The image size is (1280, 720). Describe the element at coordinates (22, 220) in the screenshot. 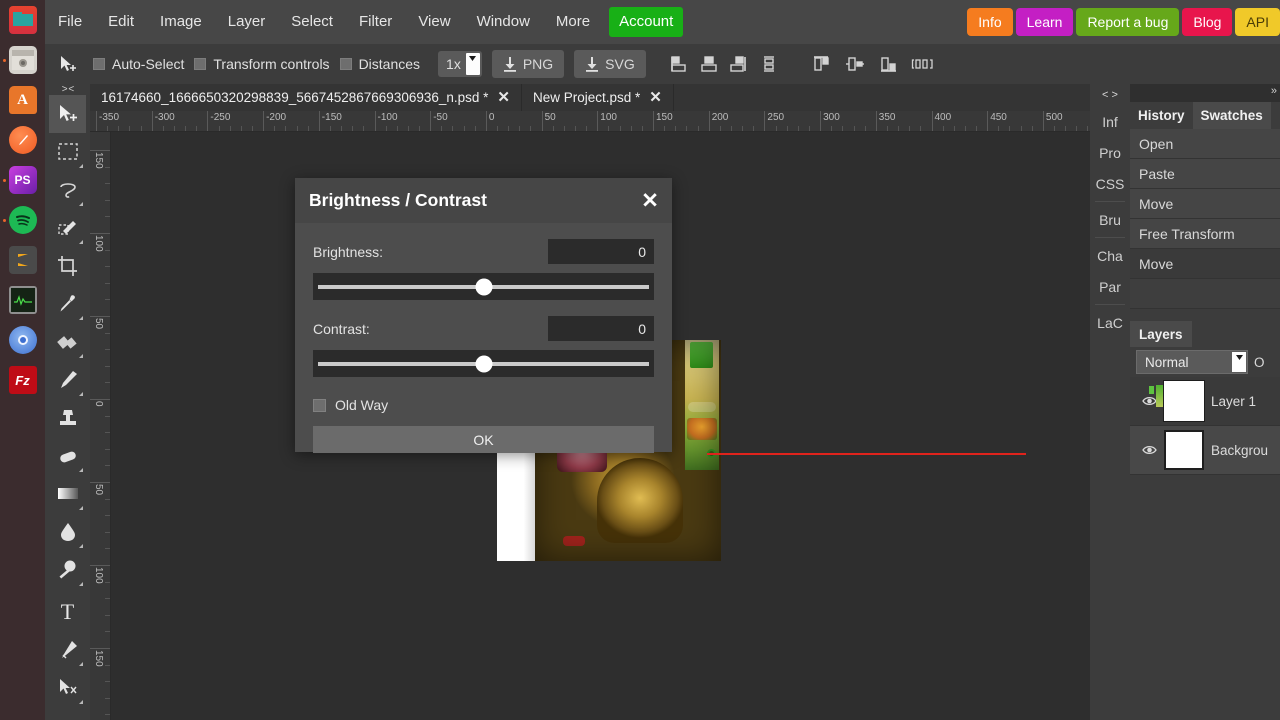

I see `dock-item-spotify` at that location.